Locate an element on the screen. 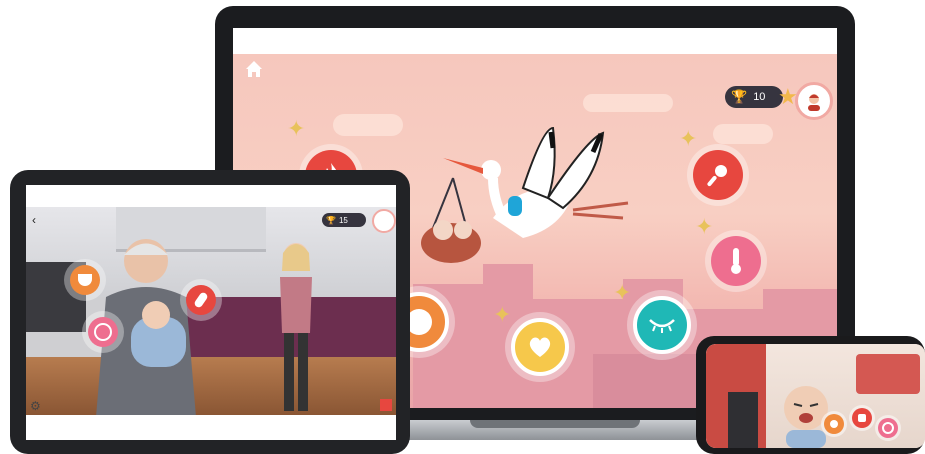 Image resolution: width=925 pixels, height=454 pixels. score-counter: 🏆 10 is located at coordinates (754, 97).